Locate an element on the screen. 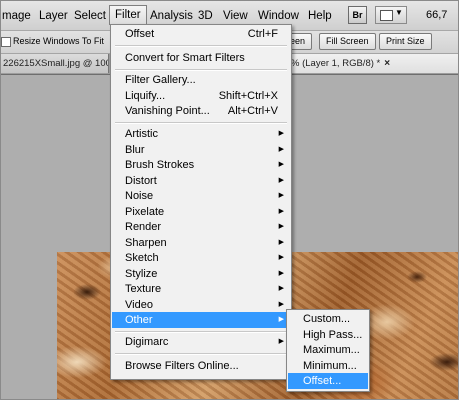 The image size is (459, 400). screen-mode-icon is located at coordinates (386, 15).